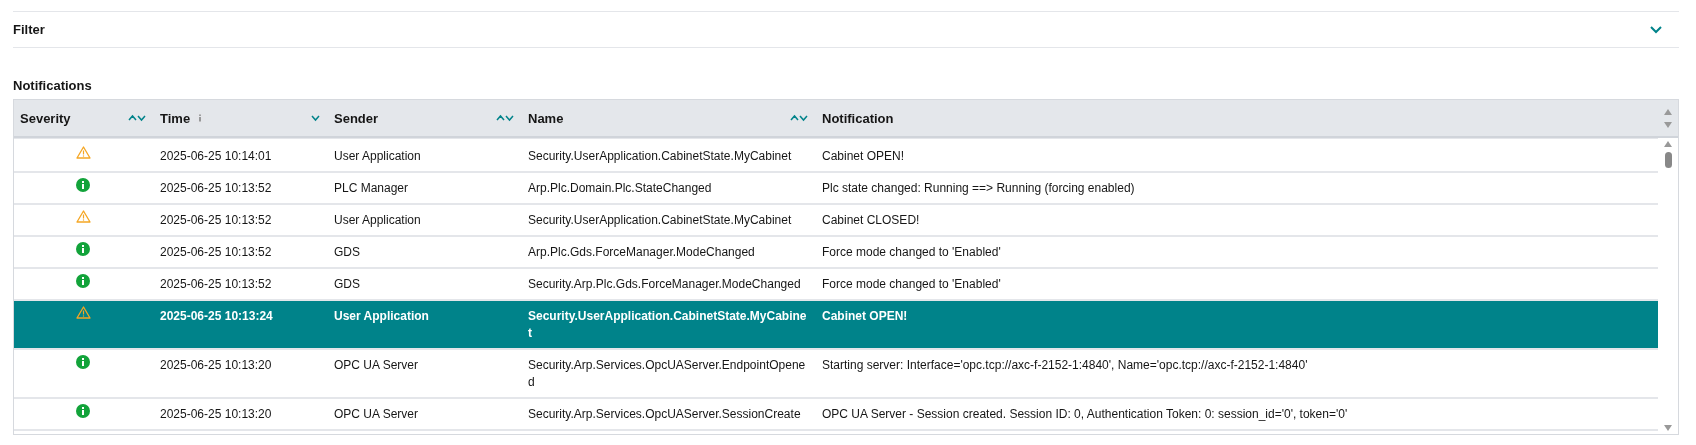  What do you see at coordinates (241, 118) in the screenshot?
I see `column-header: Time` at bounding box center [241, 118].